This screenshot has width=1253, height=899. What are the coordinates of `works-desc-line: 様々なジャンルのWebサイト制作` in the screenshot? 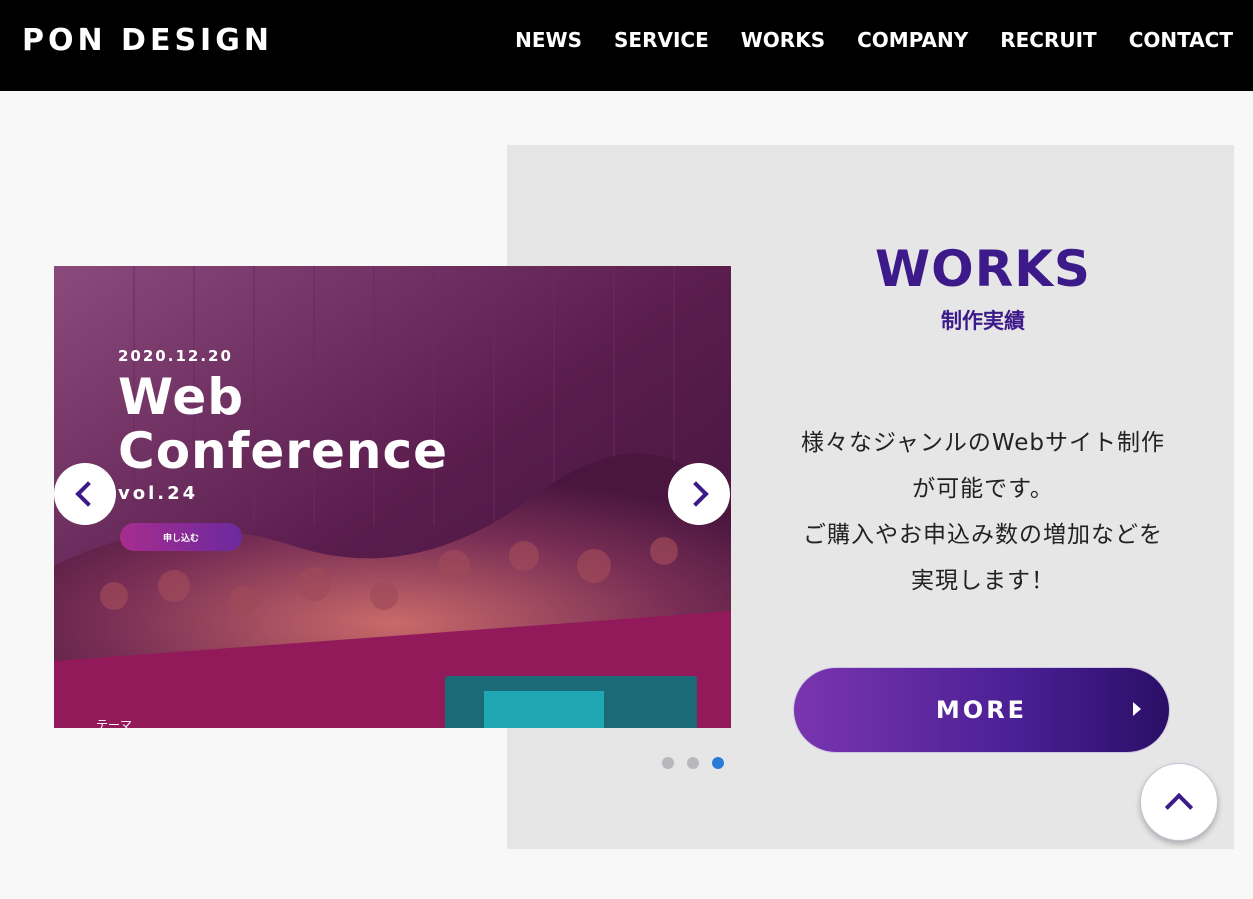 It's located at (983, 443).